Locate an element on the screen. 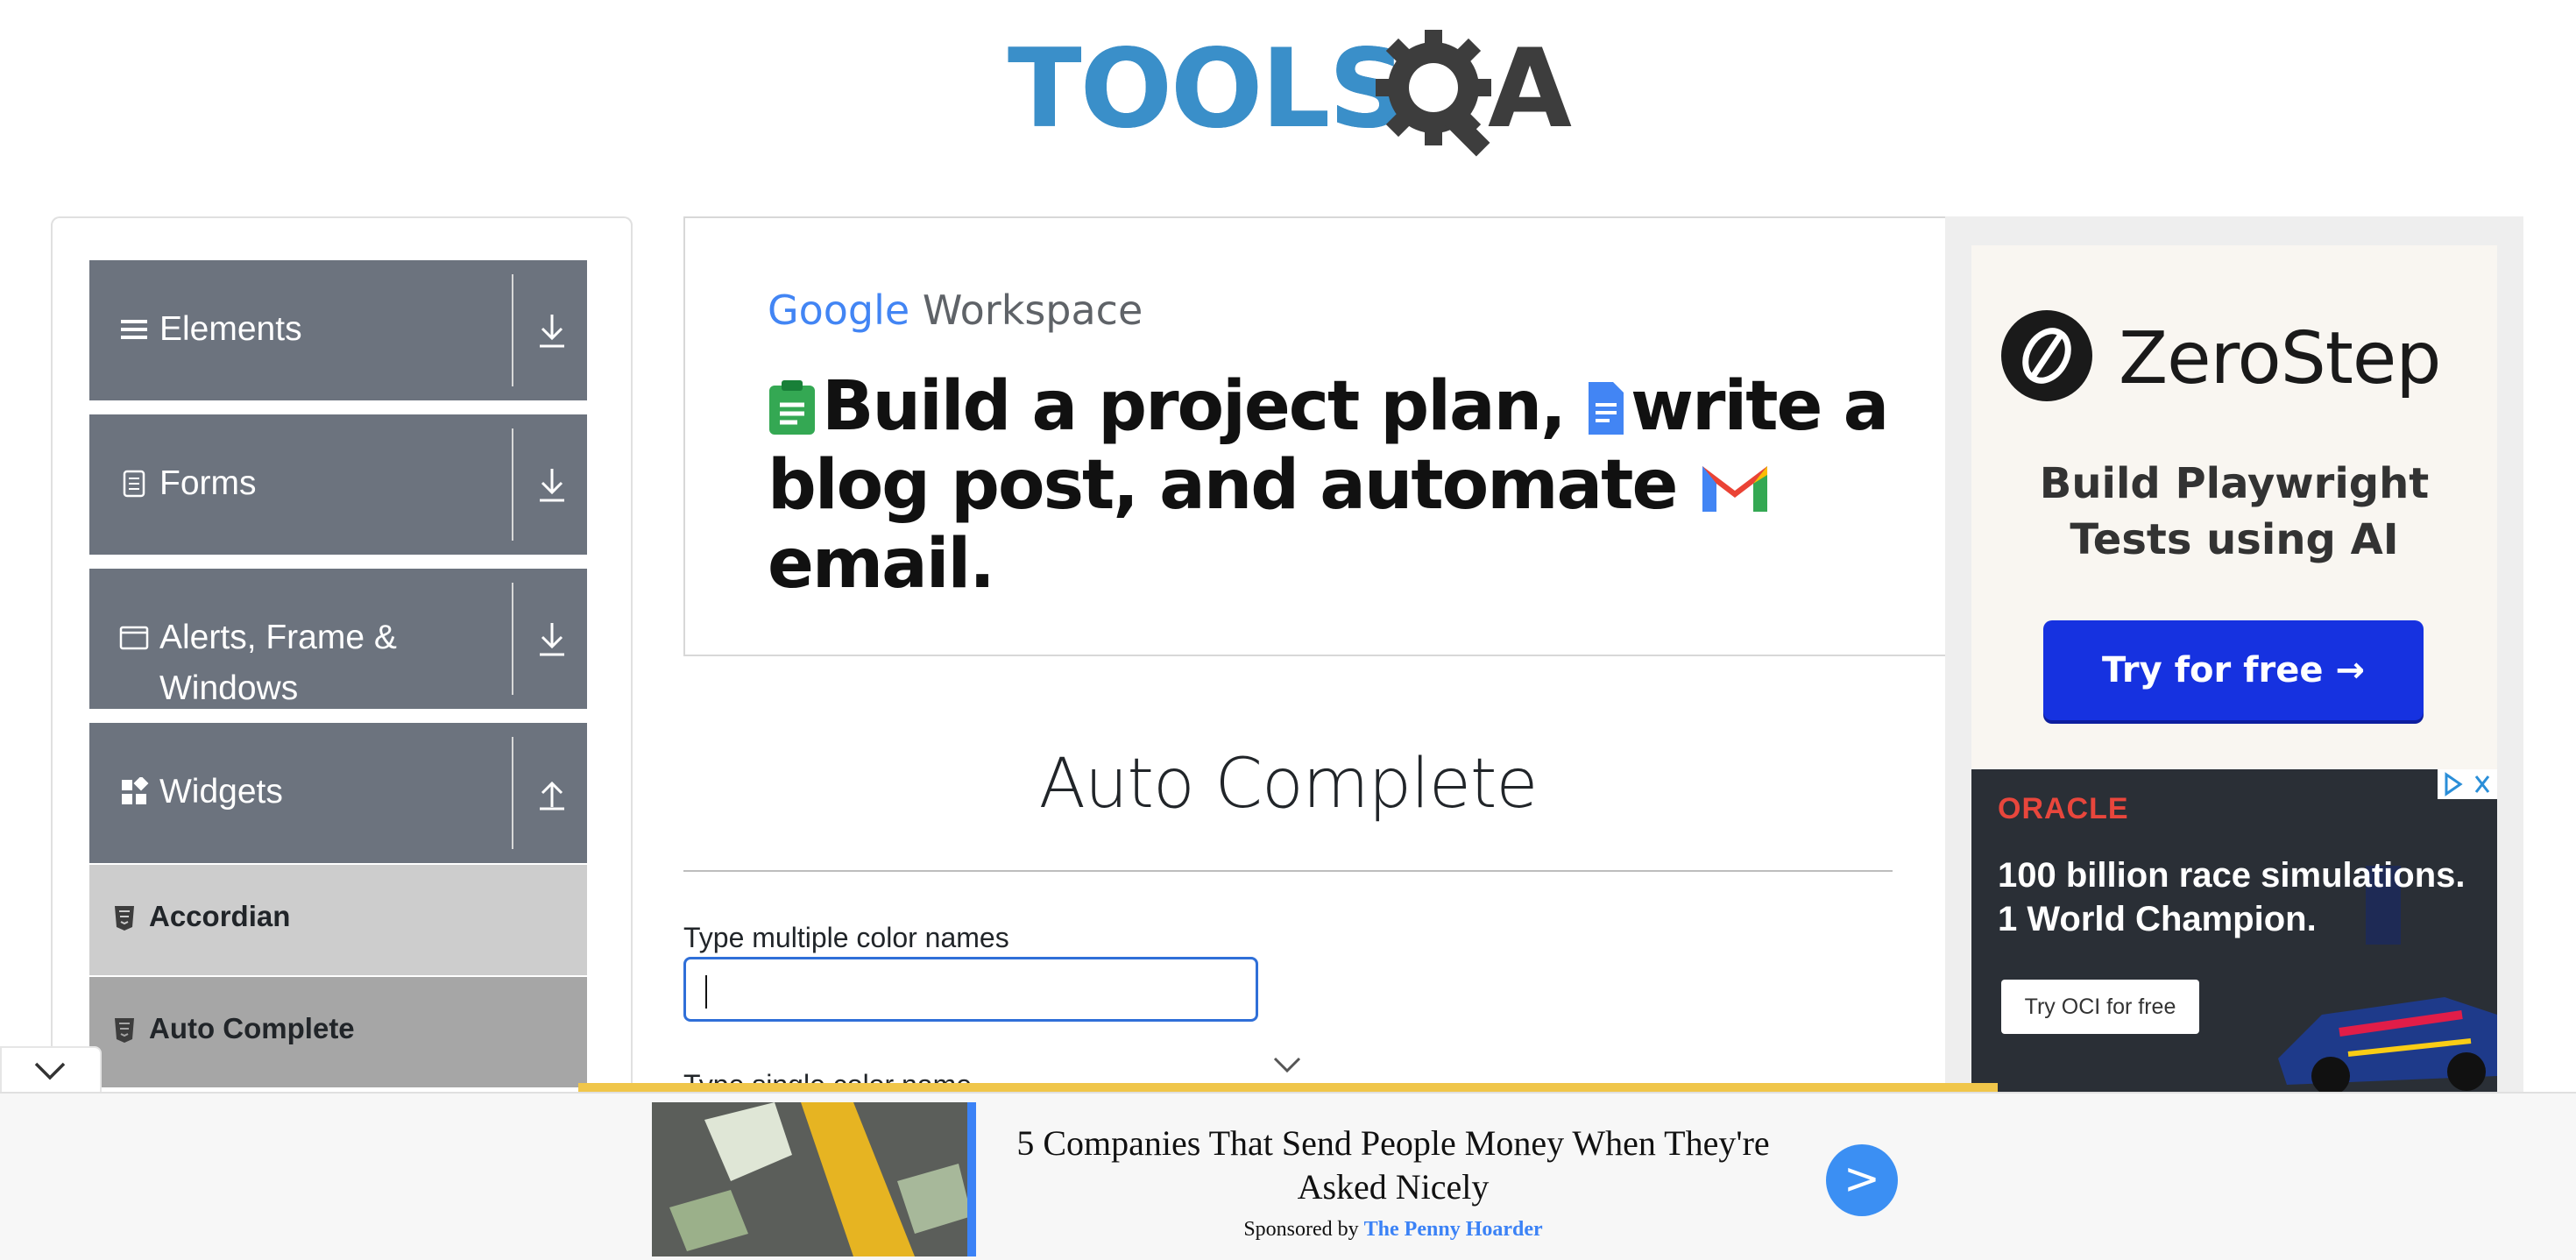 Image resolution: width=2576 pixels, height=1260 pixels. sidebar-item-auto-complete: Auto Complete is located at coordinates (338, 1031).